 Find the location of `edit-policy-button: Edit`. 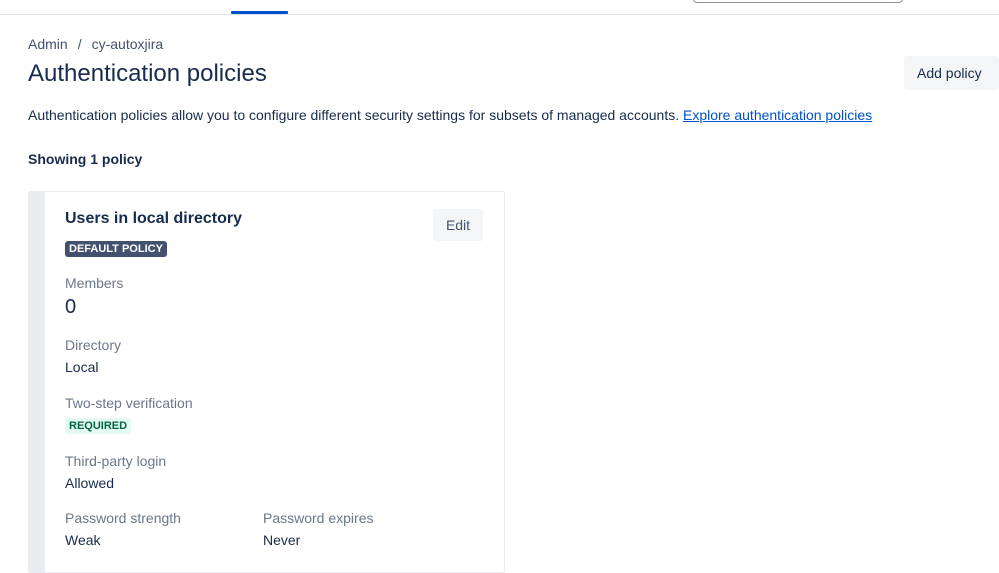

edit-policy-button: Edit is located at coordinates (458, 225).